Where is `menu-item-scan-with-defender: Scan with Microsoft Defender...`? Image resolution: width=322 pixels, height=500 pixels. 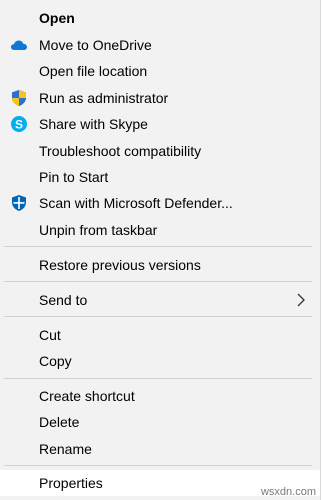
menu-item-scan-with-defender: Scan with Microsoft Defender... is located at coordinates (160, 203).